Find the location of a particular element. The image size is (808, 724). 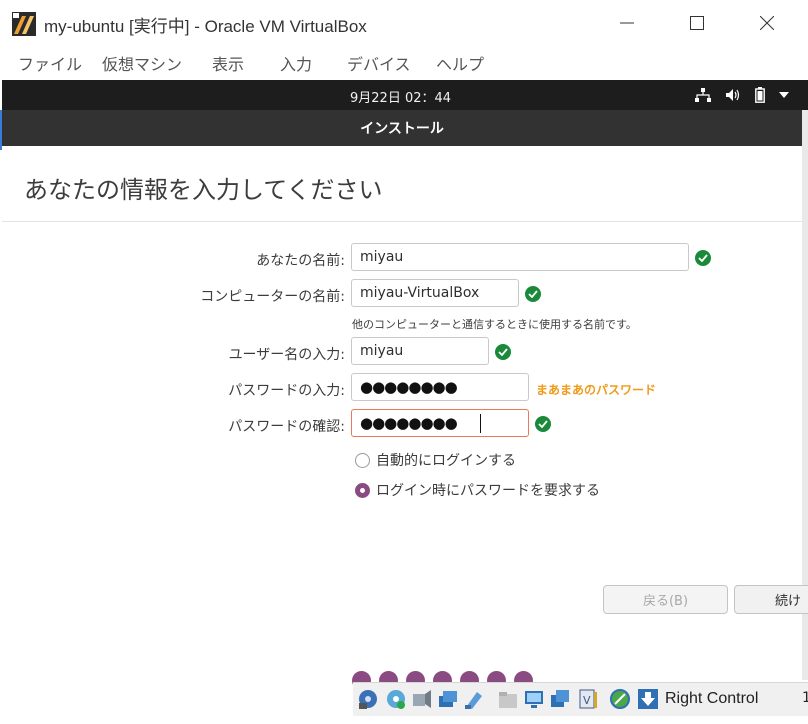

virtualization-icon: V is located at coordinates (588, 699).